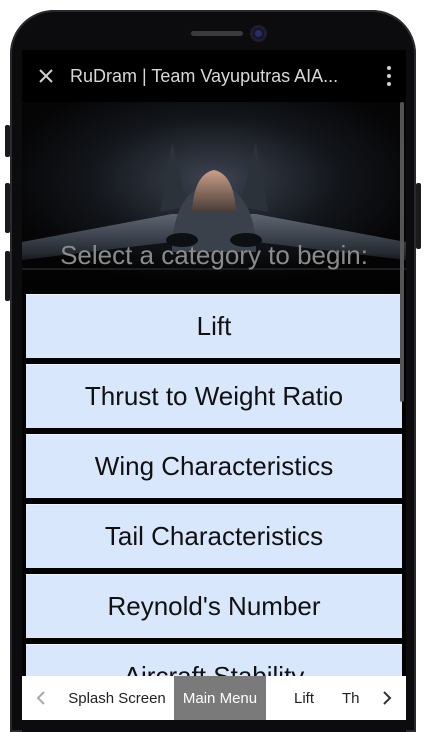 The image size is (426, 732). Describe the element at coordinates (387, 698) in the screenshot. I see `chevron-right-icon` at that location.